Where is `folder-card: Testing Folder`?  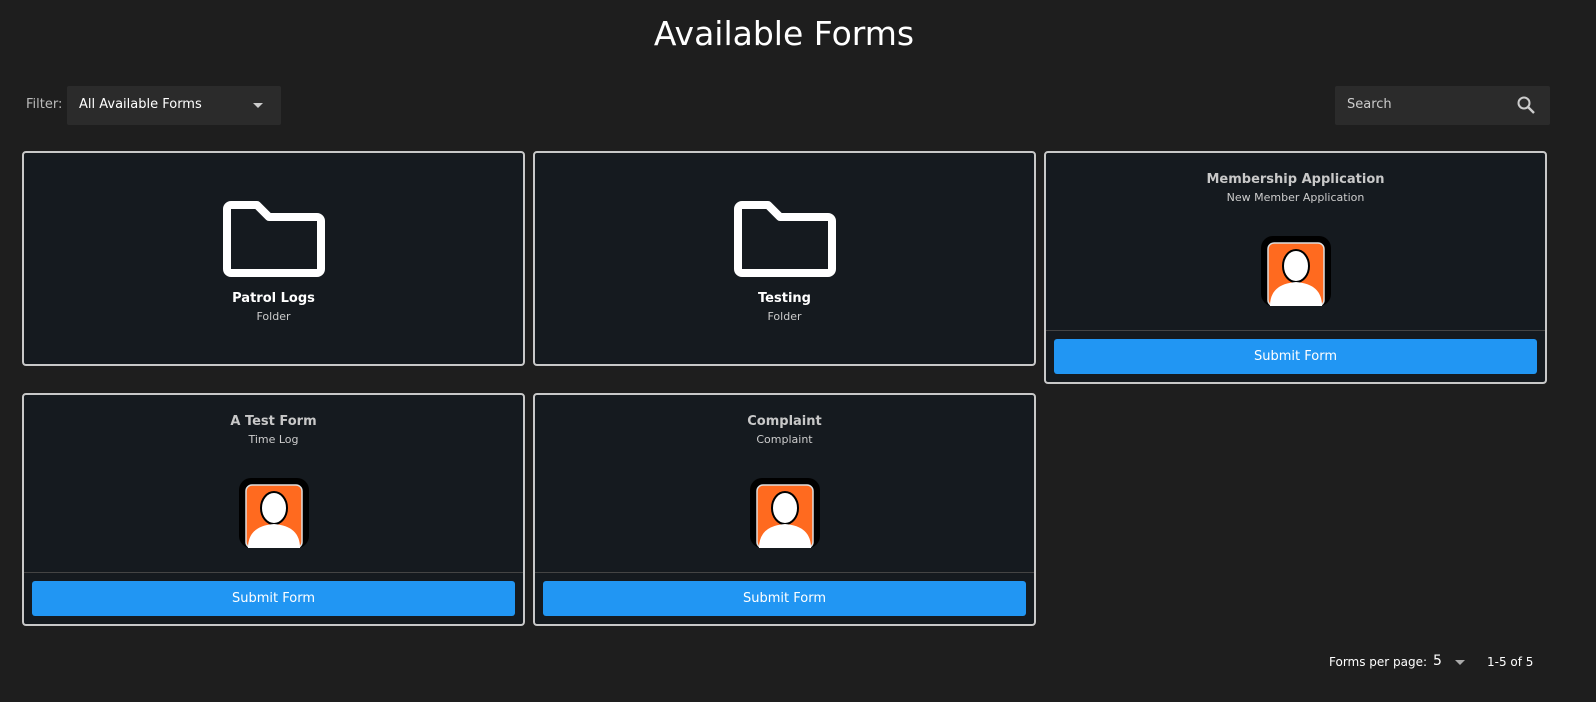 folder-card: Testing Folder is located at coordinates (784, 258).